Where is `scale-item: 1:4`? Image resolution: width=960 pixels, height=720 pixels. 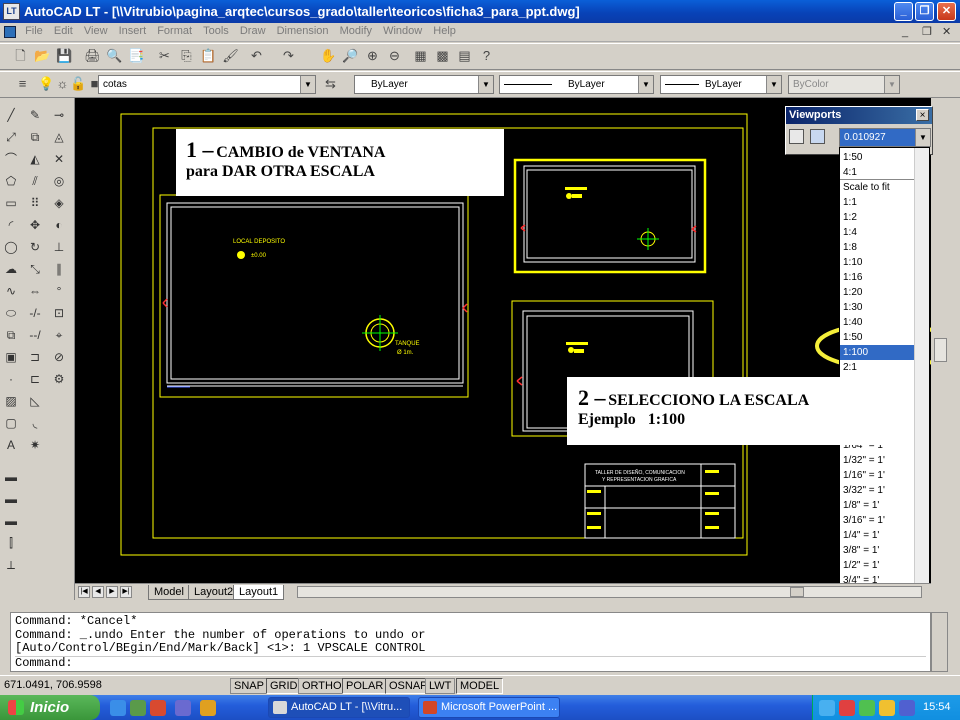
scale-item: 1:4 is located at coordinates (877, 232).